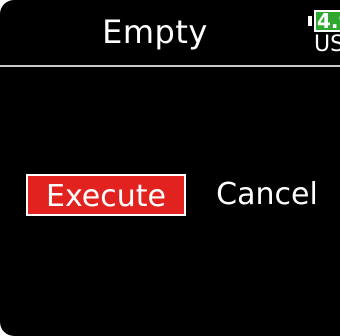  I want to click on screen-corner, so click(8, 328).